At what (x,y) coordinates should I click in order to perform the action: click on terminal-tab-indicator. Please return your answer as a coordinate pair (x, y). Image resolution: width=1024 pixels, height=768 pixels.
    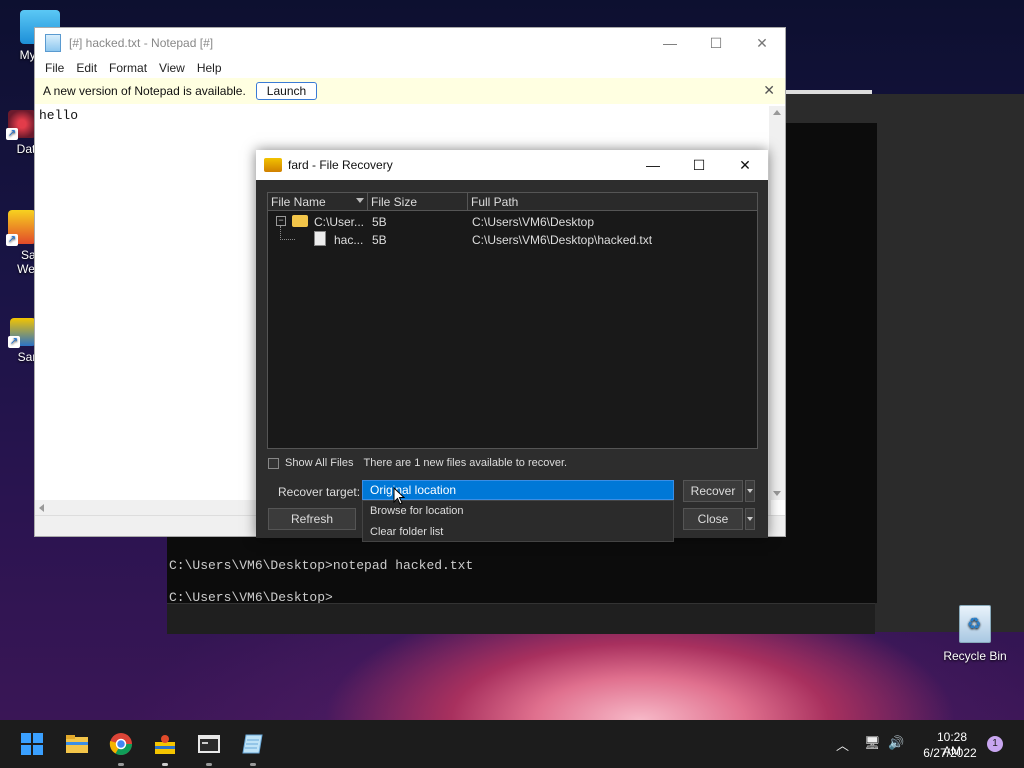
    Looking at the image, I should click on (822, 92).